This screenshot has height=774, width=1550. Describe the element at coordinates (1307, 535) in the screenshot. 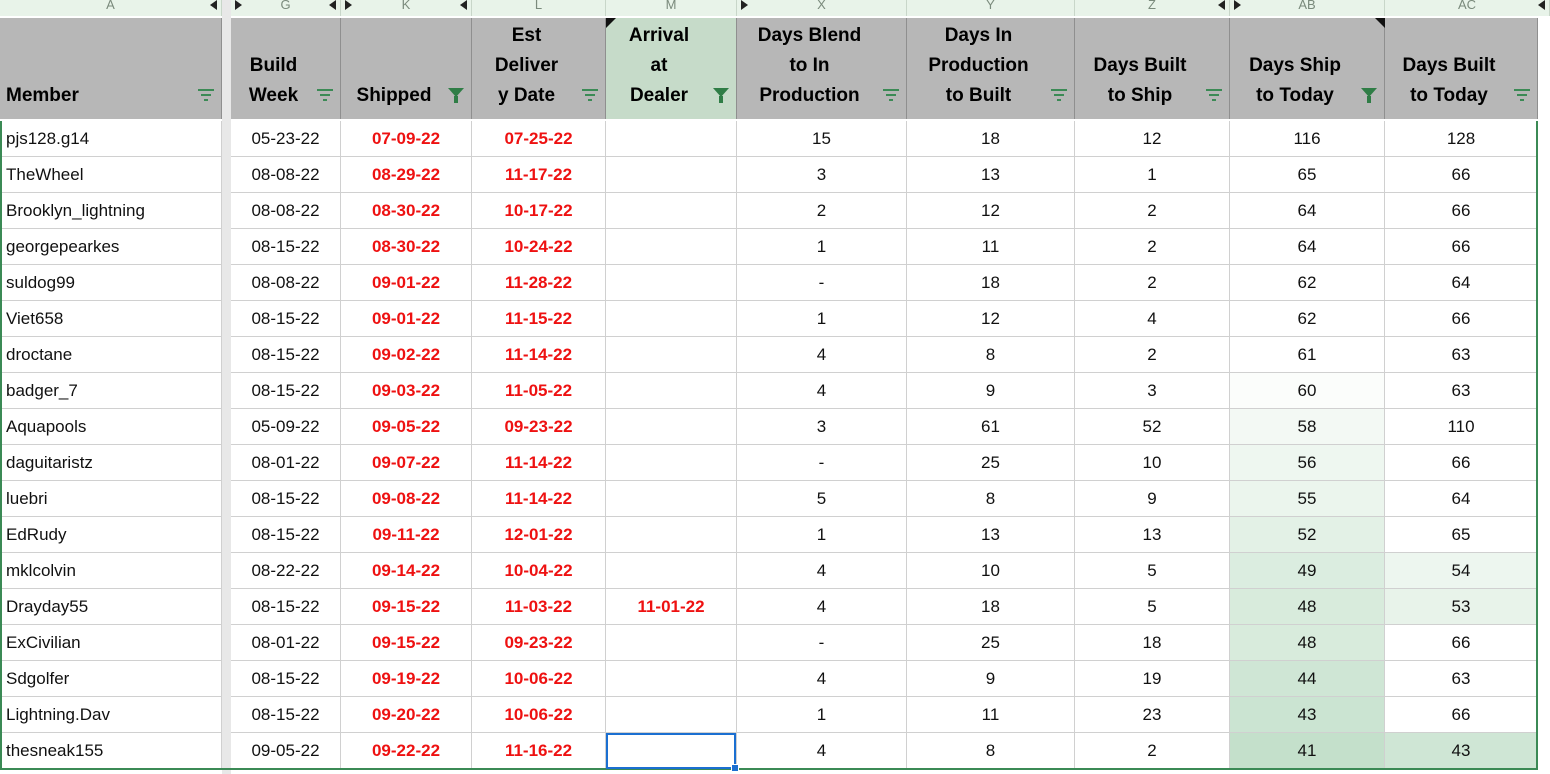

I see `cell-days-ship-to-today: 52` at that location.